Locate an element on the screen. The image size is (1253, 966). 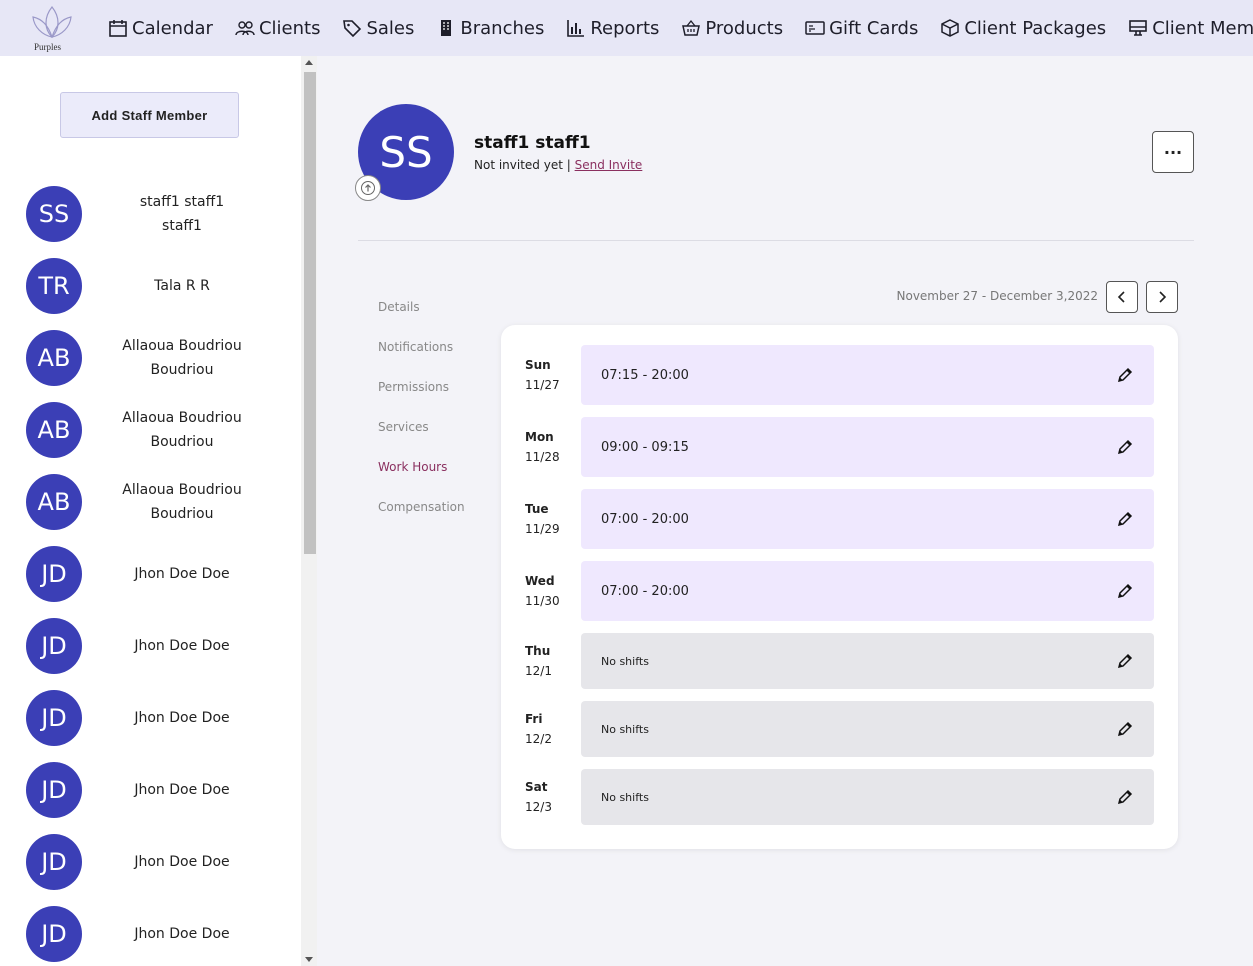
shift-time: 07:15 - 20:00 is located at coordinates (645, 375).